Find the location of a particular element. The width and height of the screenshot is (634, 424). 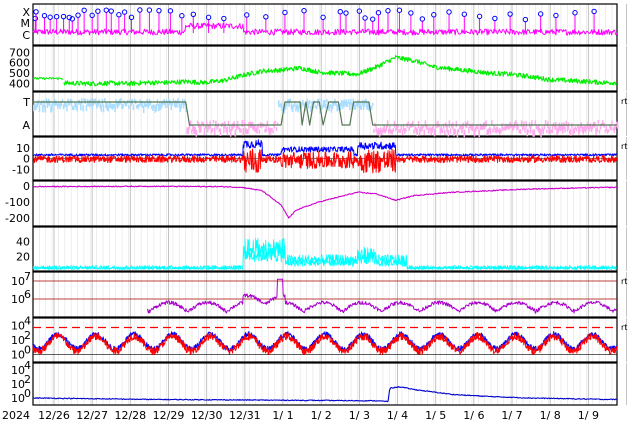

tick-label-exp-proton-0: 0 is located at coordinates (27, 393).